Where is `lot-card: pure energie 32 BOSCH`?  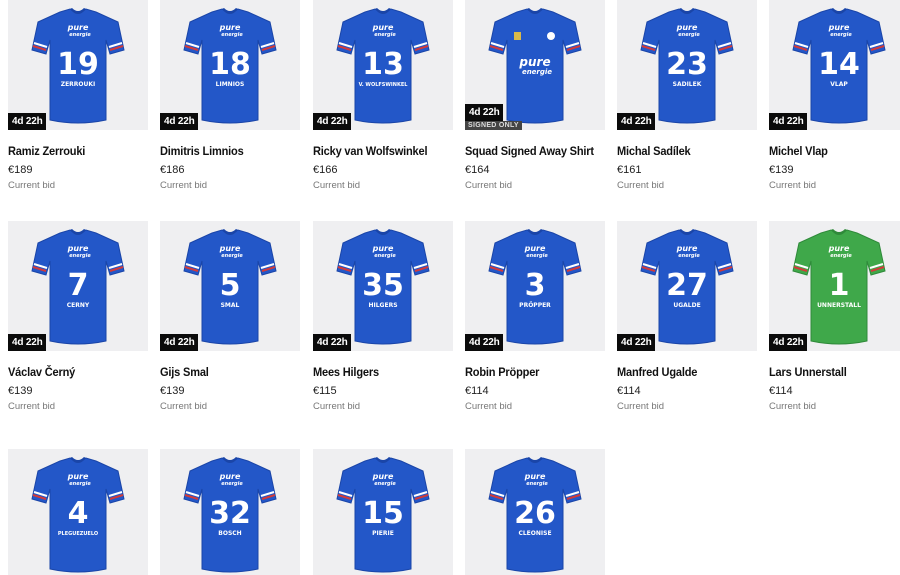 lot-card: pure energie 32 BOSCH is located at coordinates (230, 512).